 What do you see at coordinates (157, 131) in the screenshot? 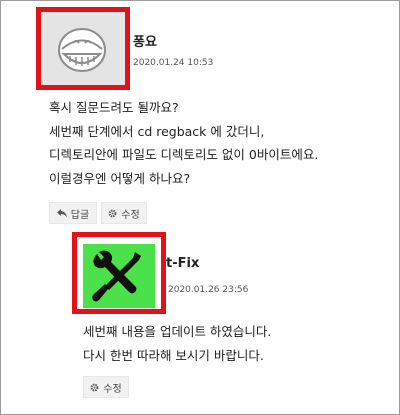
I see `comment1-line: 세번째 단계에서 cd regback 에 갔더니,` at bounding box center [157, 131].